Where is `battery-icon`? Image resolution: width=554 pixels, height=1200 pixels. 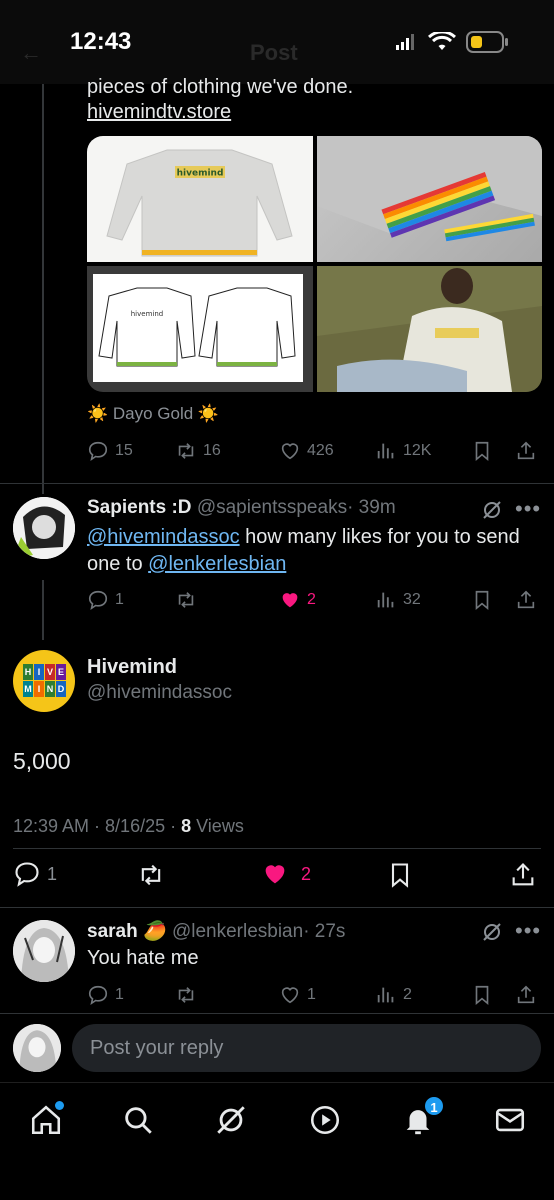
battery-icon is located at coordinates (487, 42).